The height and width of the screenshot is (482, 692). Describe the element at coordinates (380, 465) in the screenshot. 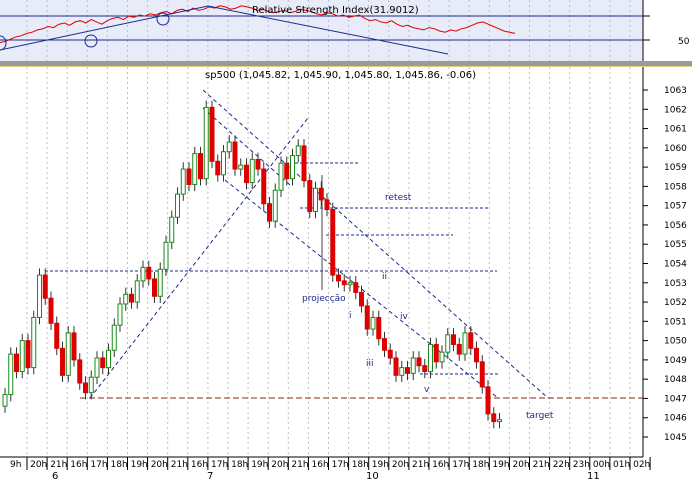

I see `x-tick-label: 19h` at that location.